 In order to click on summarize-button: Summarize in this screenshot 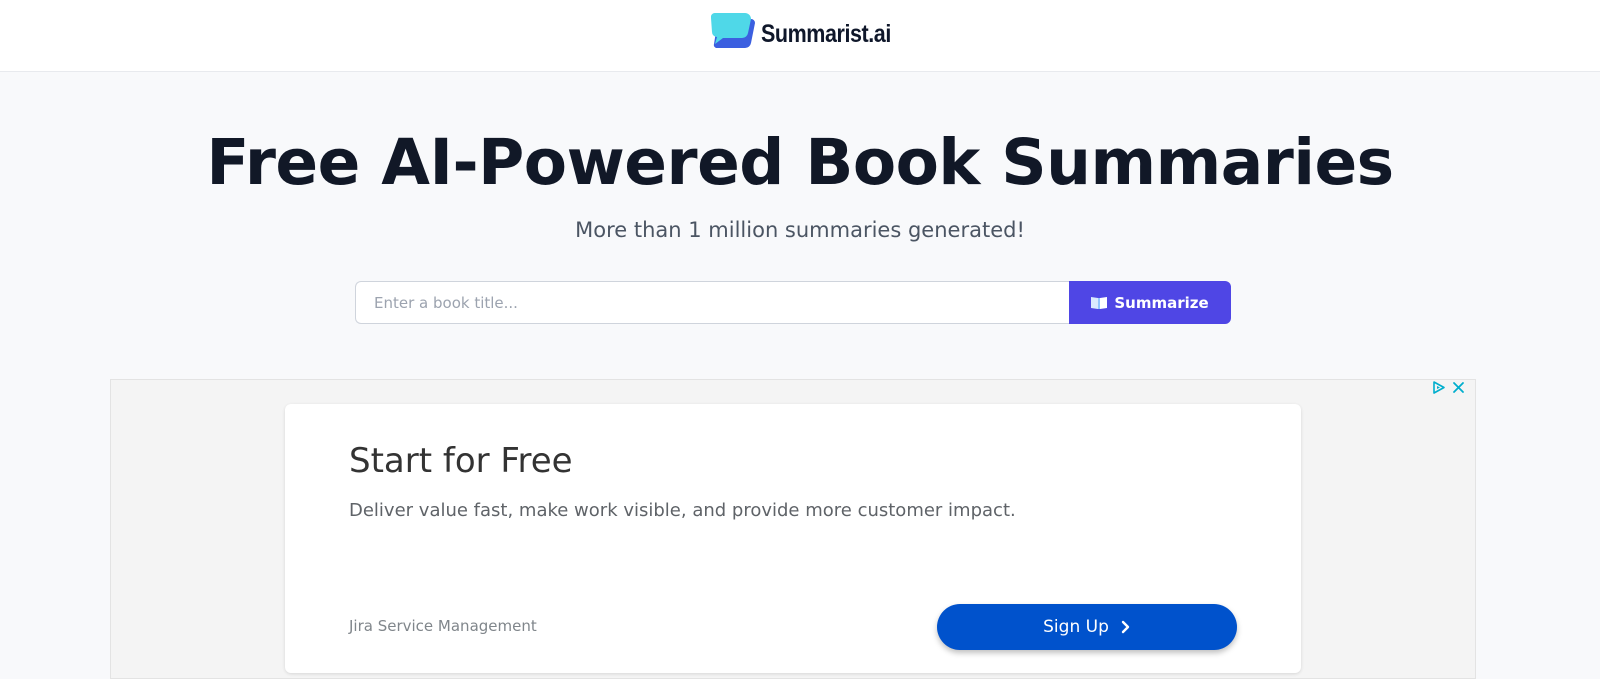, I will do `click(1150, 302)`.